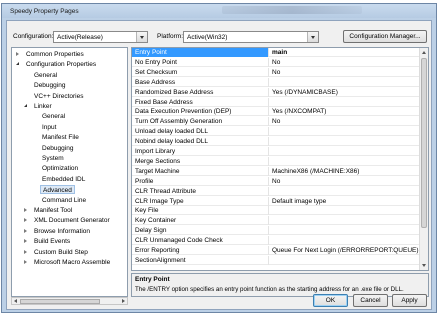 Image resolution: width=439 pixels, height=315 pixels. What do you see at coordinates (424, 266) in the screenshot?
I see `scroll-down-icon` at bounding box center [424, 266].